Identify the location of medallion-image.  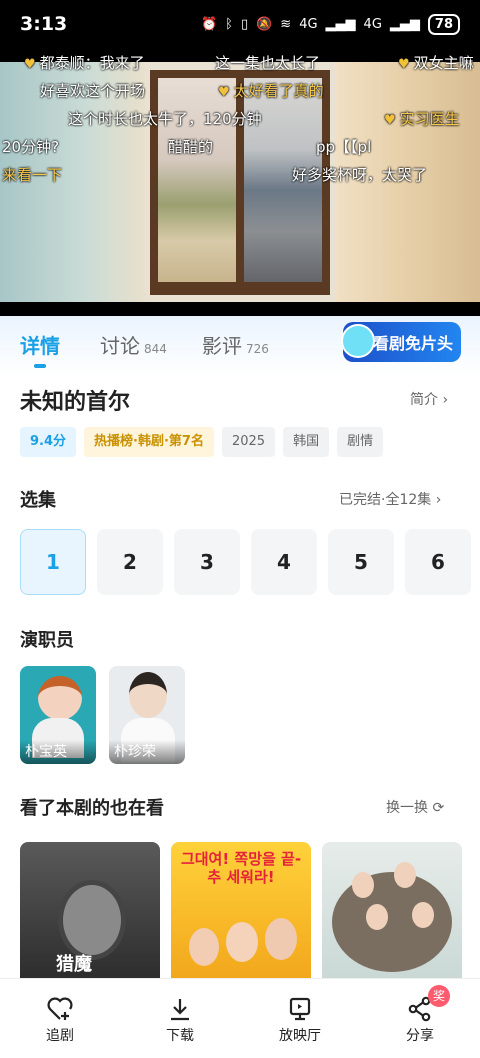
(92, 920).